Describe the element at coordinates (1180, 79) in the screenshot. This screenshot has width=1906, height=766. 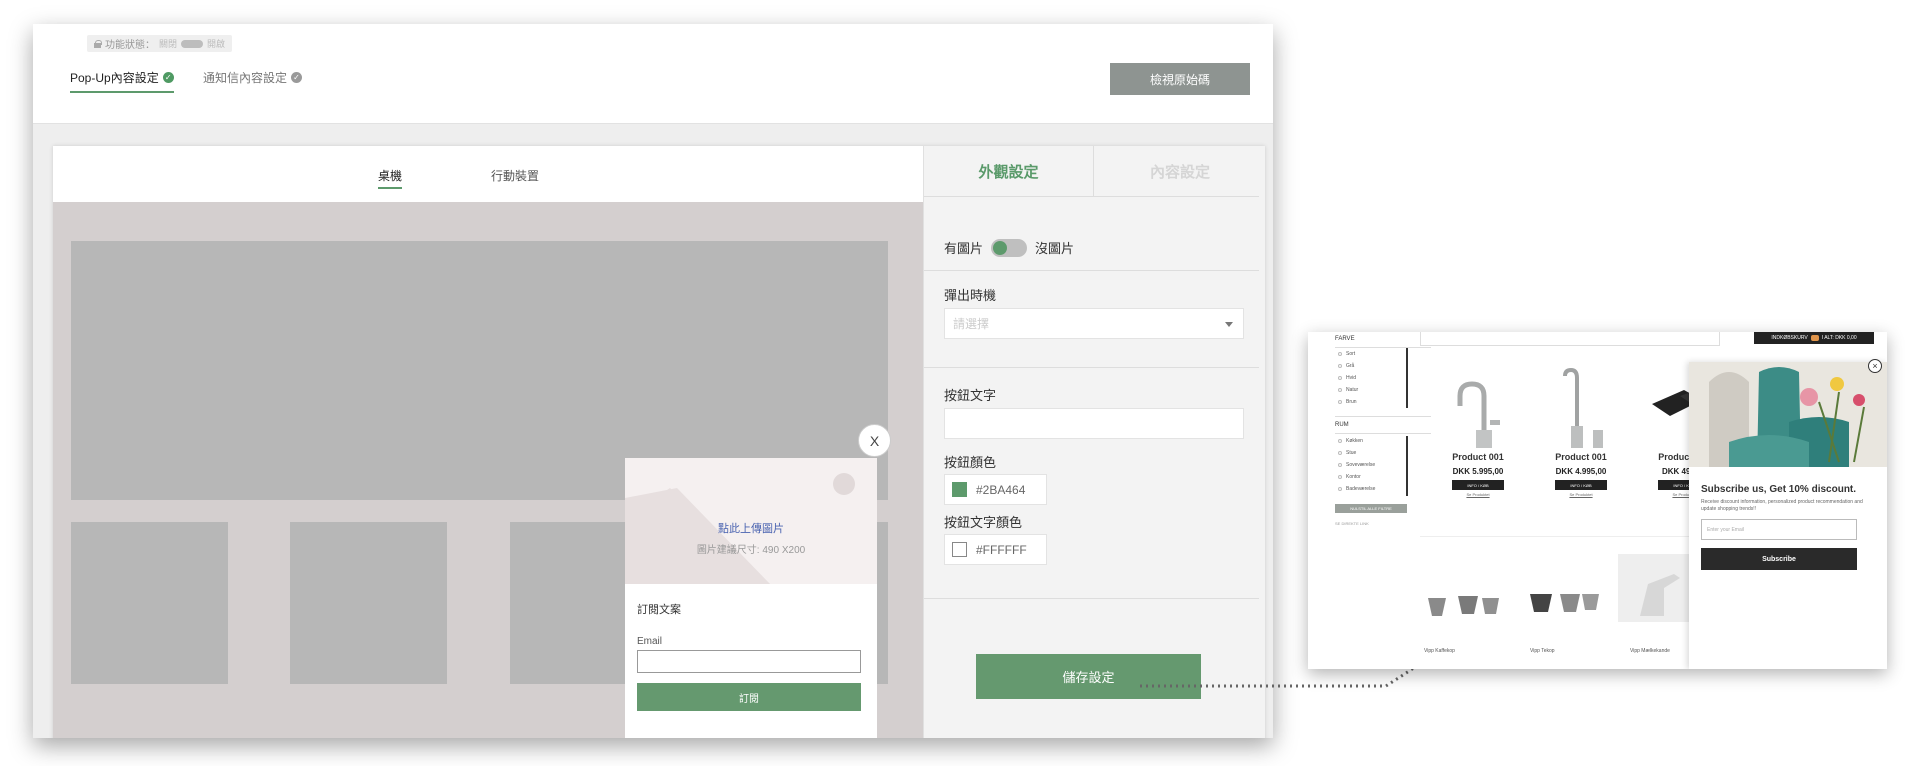
I see `view-source-button: 檢視原始碼` at that location.